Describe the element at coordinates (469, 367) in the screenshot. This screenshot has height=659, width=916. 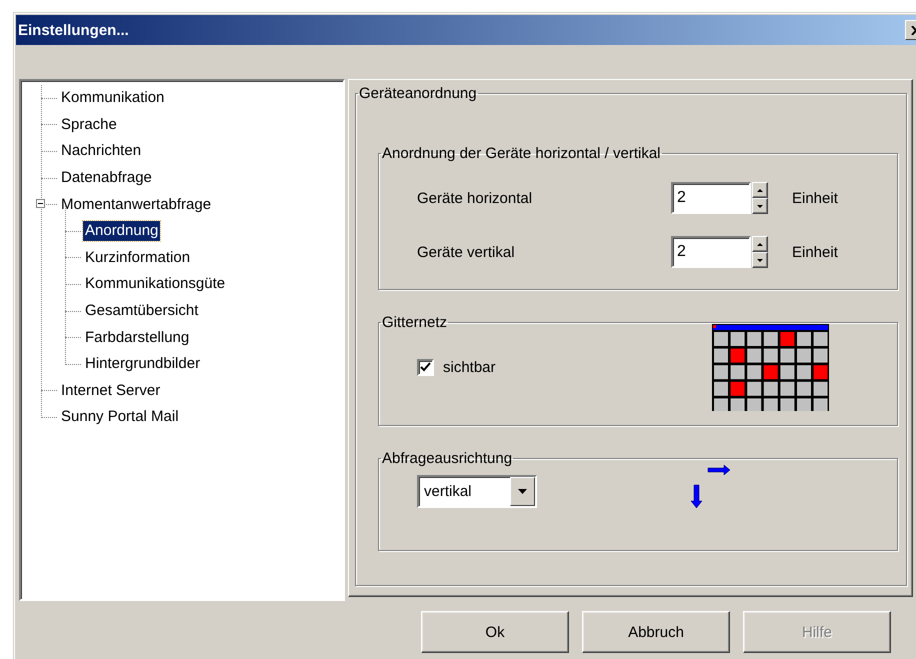
I see `checkbox-label: sichtbar` at that location.